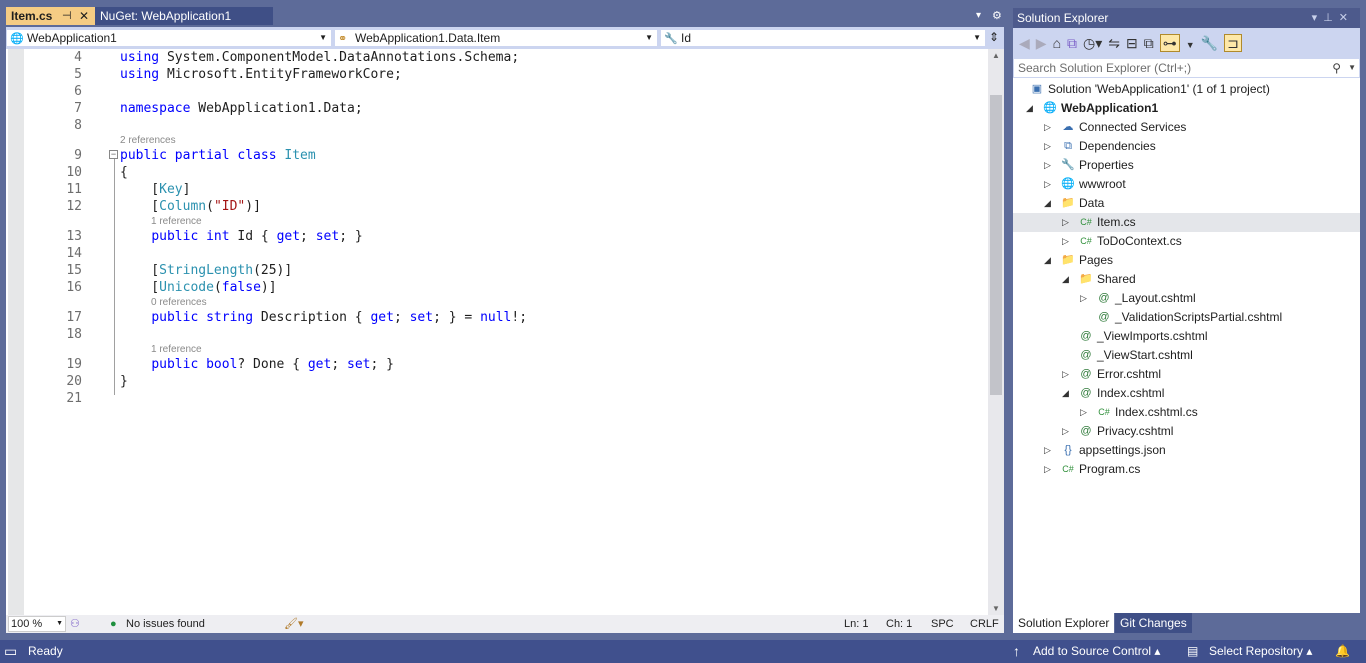 The width and height of the screenshot is (1366, 663). I want to click on collapse-icon: −, so click(113, 154).